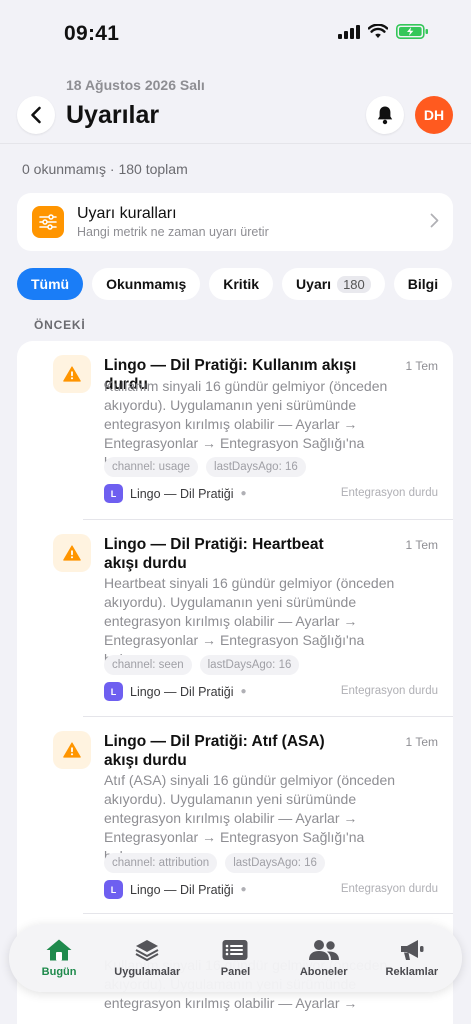 The width and height of the screenshot is (471, 1024). What do you see at coordinates (59, 950) in the screenshot?
I see `home-icon` at bounding box center [59, 950].